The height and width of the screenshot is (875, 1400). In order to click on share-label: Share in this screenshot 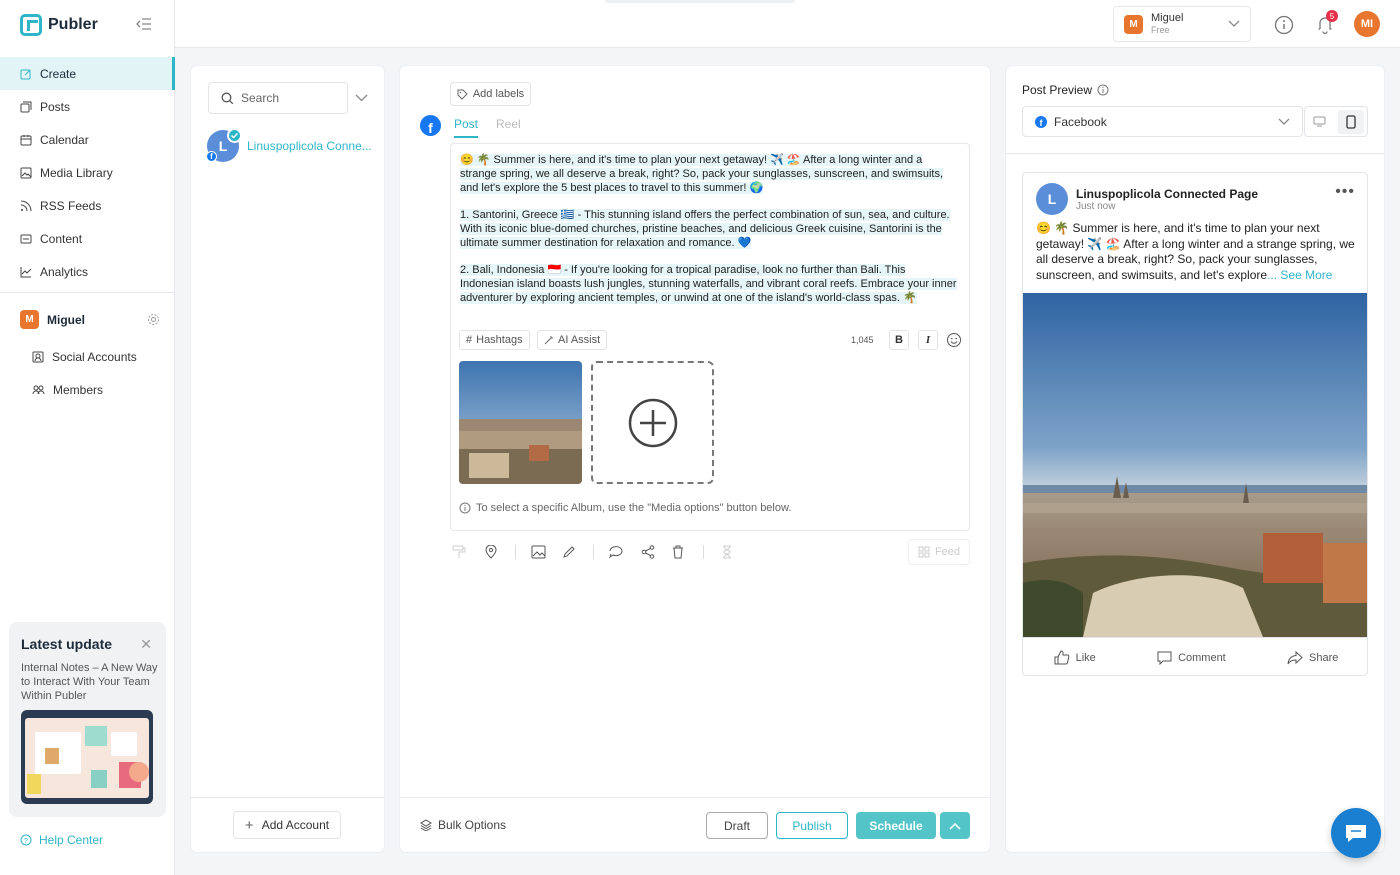, I will do `click(1324, 657)`.